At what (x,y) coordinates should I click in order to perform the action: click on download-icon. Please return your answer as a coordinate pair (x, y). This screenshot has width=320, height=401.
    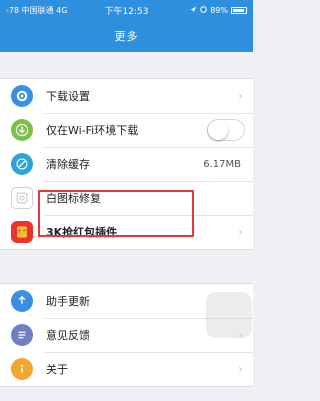
    Looking at the image, I should click on (22, 130).